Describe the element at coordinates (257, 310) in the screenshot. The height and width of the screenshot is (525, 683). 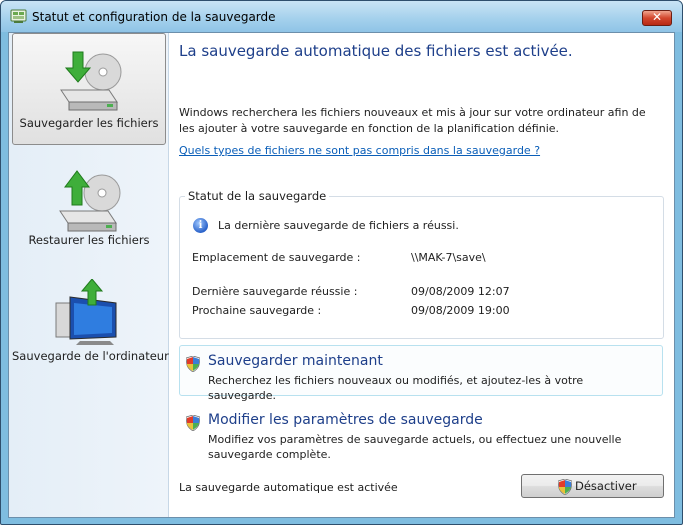
I see `next-backup-label: Prochaine sauvegarde :` at that location.